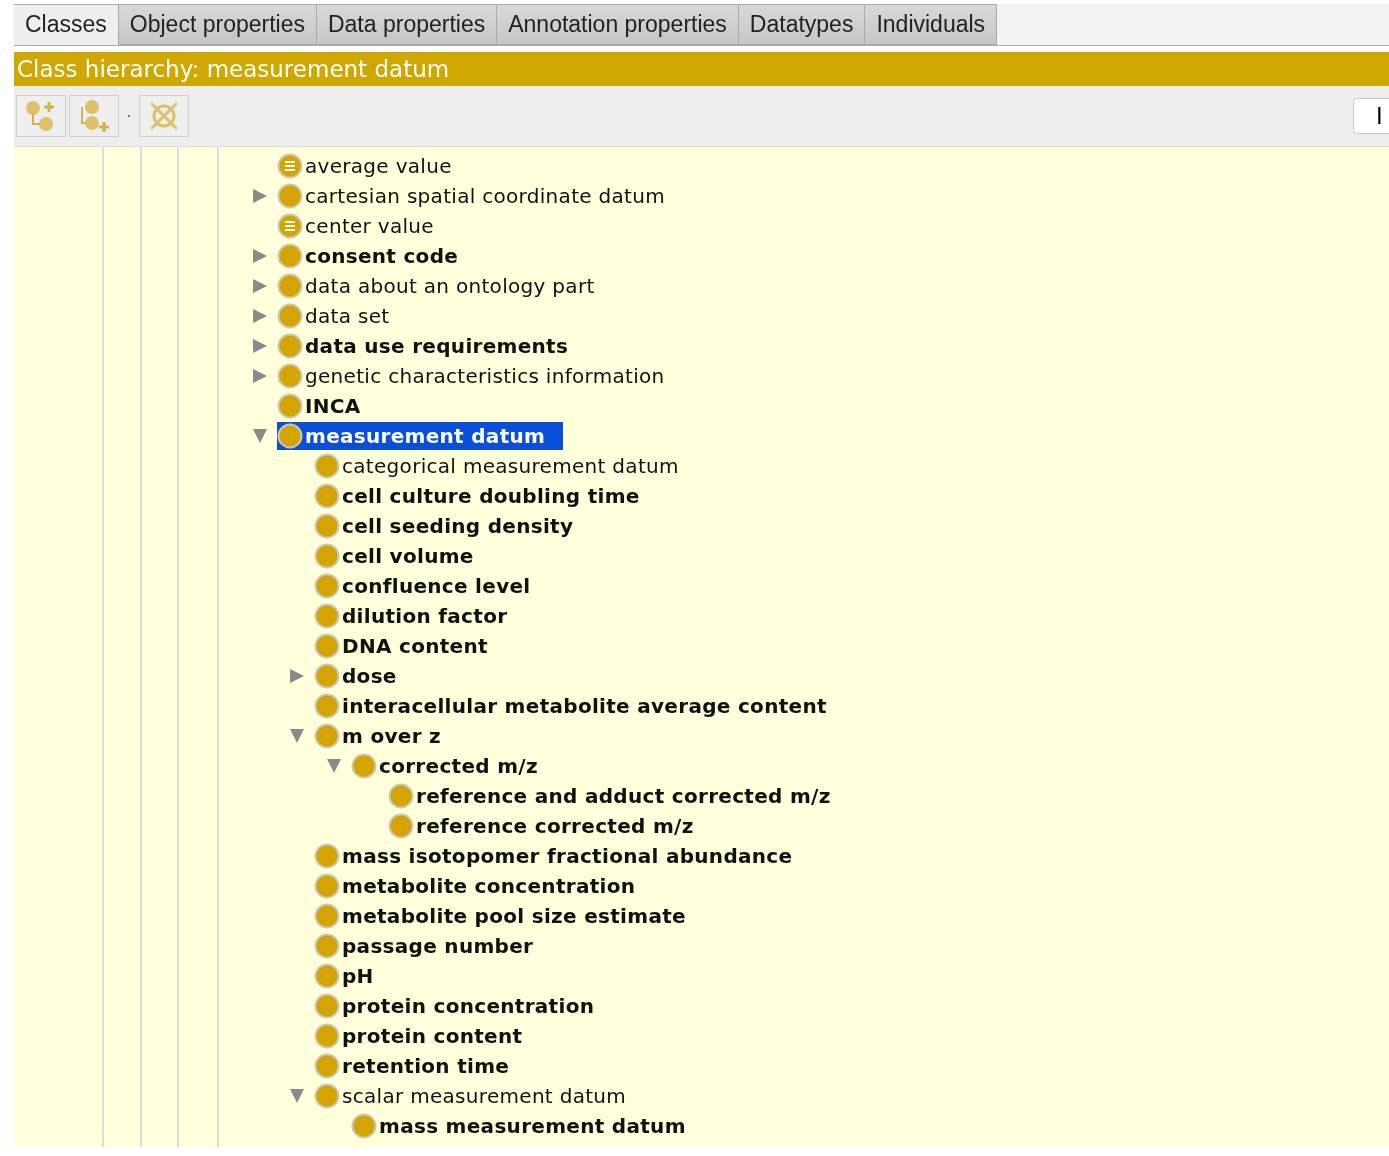 This screenshot has width=1389, height=1156. What do you see at coordinates (426, 1066) in the screenshot?
I see `class-label: retention time` at bounding box center [426, 1066].